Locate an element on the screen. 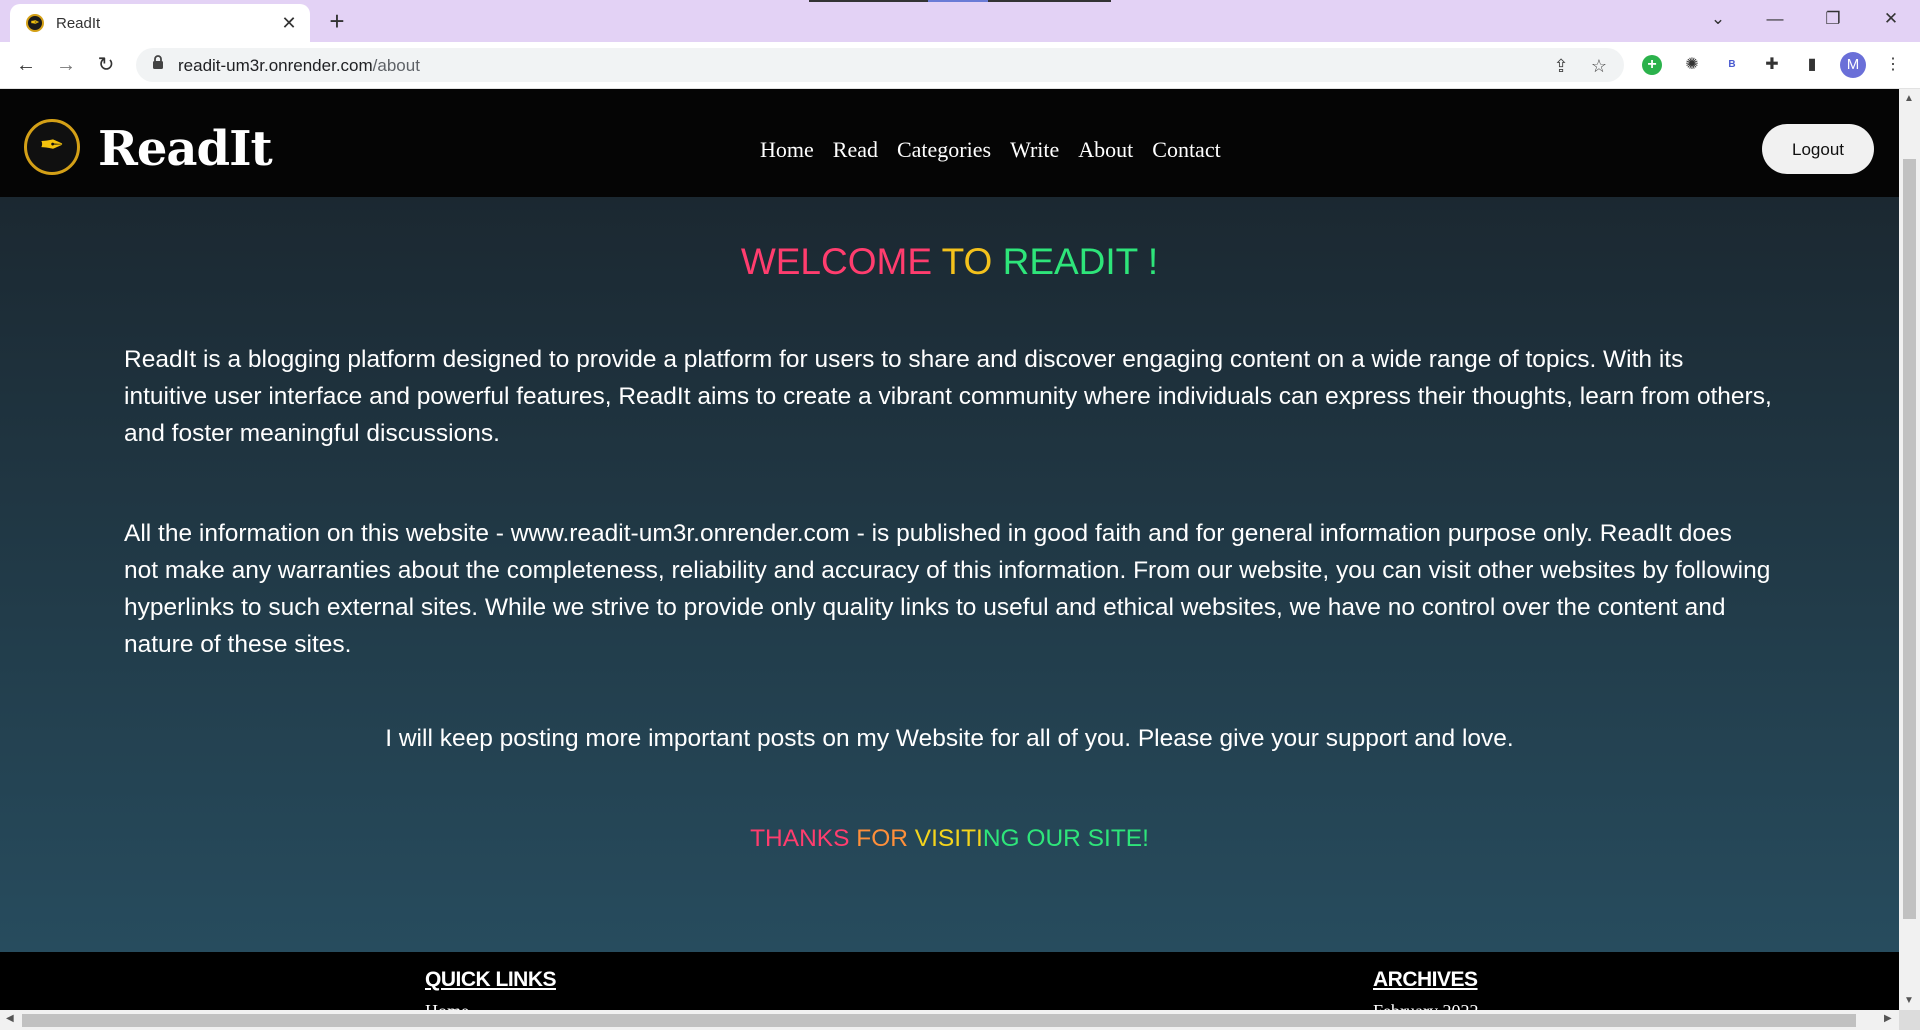 The height and width of the screenshot is (1030, 1920). lock-icon is located at coordinates (158, 64).